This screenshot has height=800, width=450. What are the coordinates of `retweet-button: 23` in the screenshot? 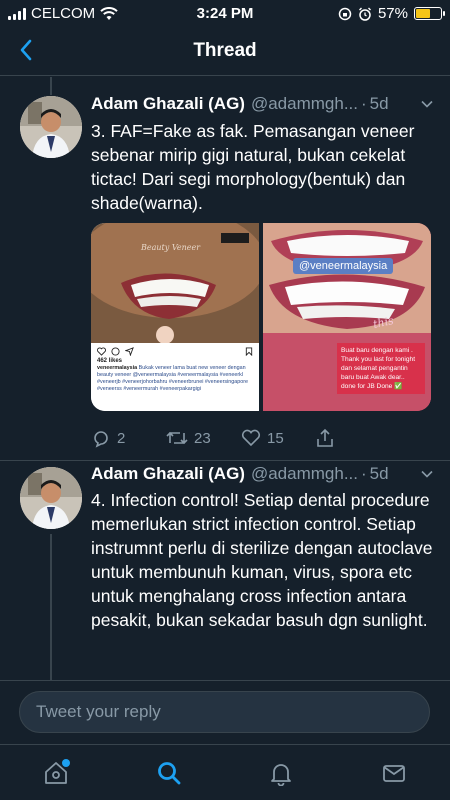 It's located at (203, 438).